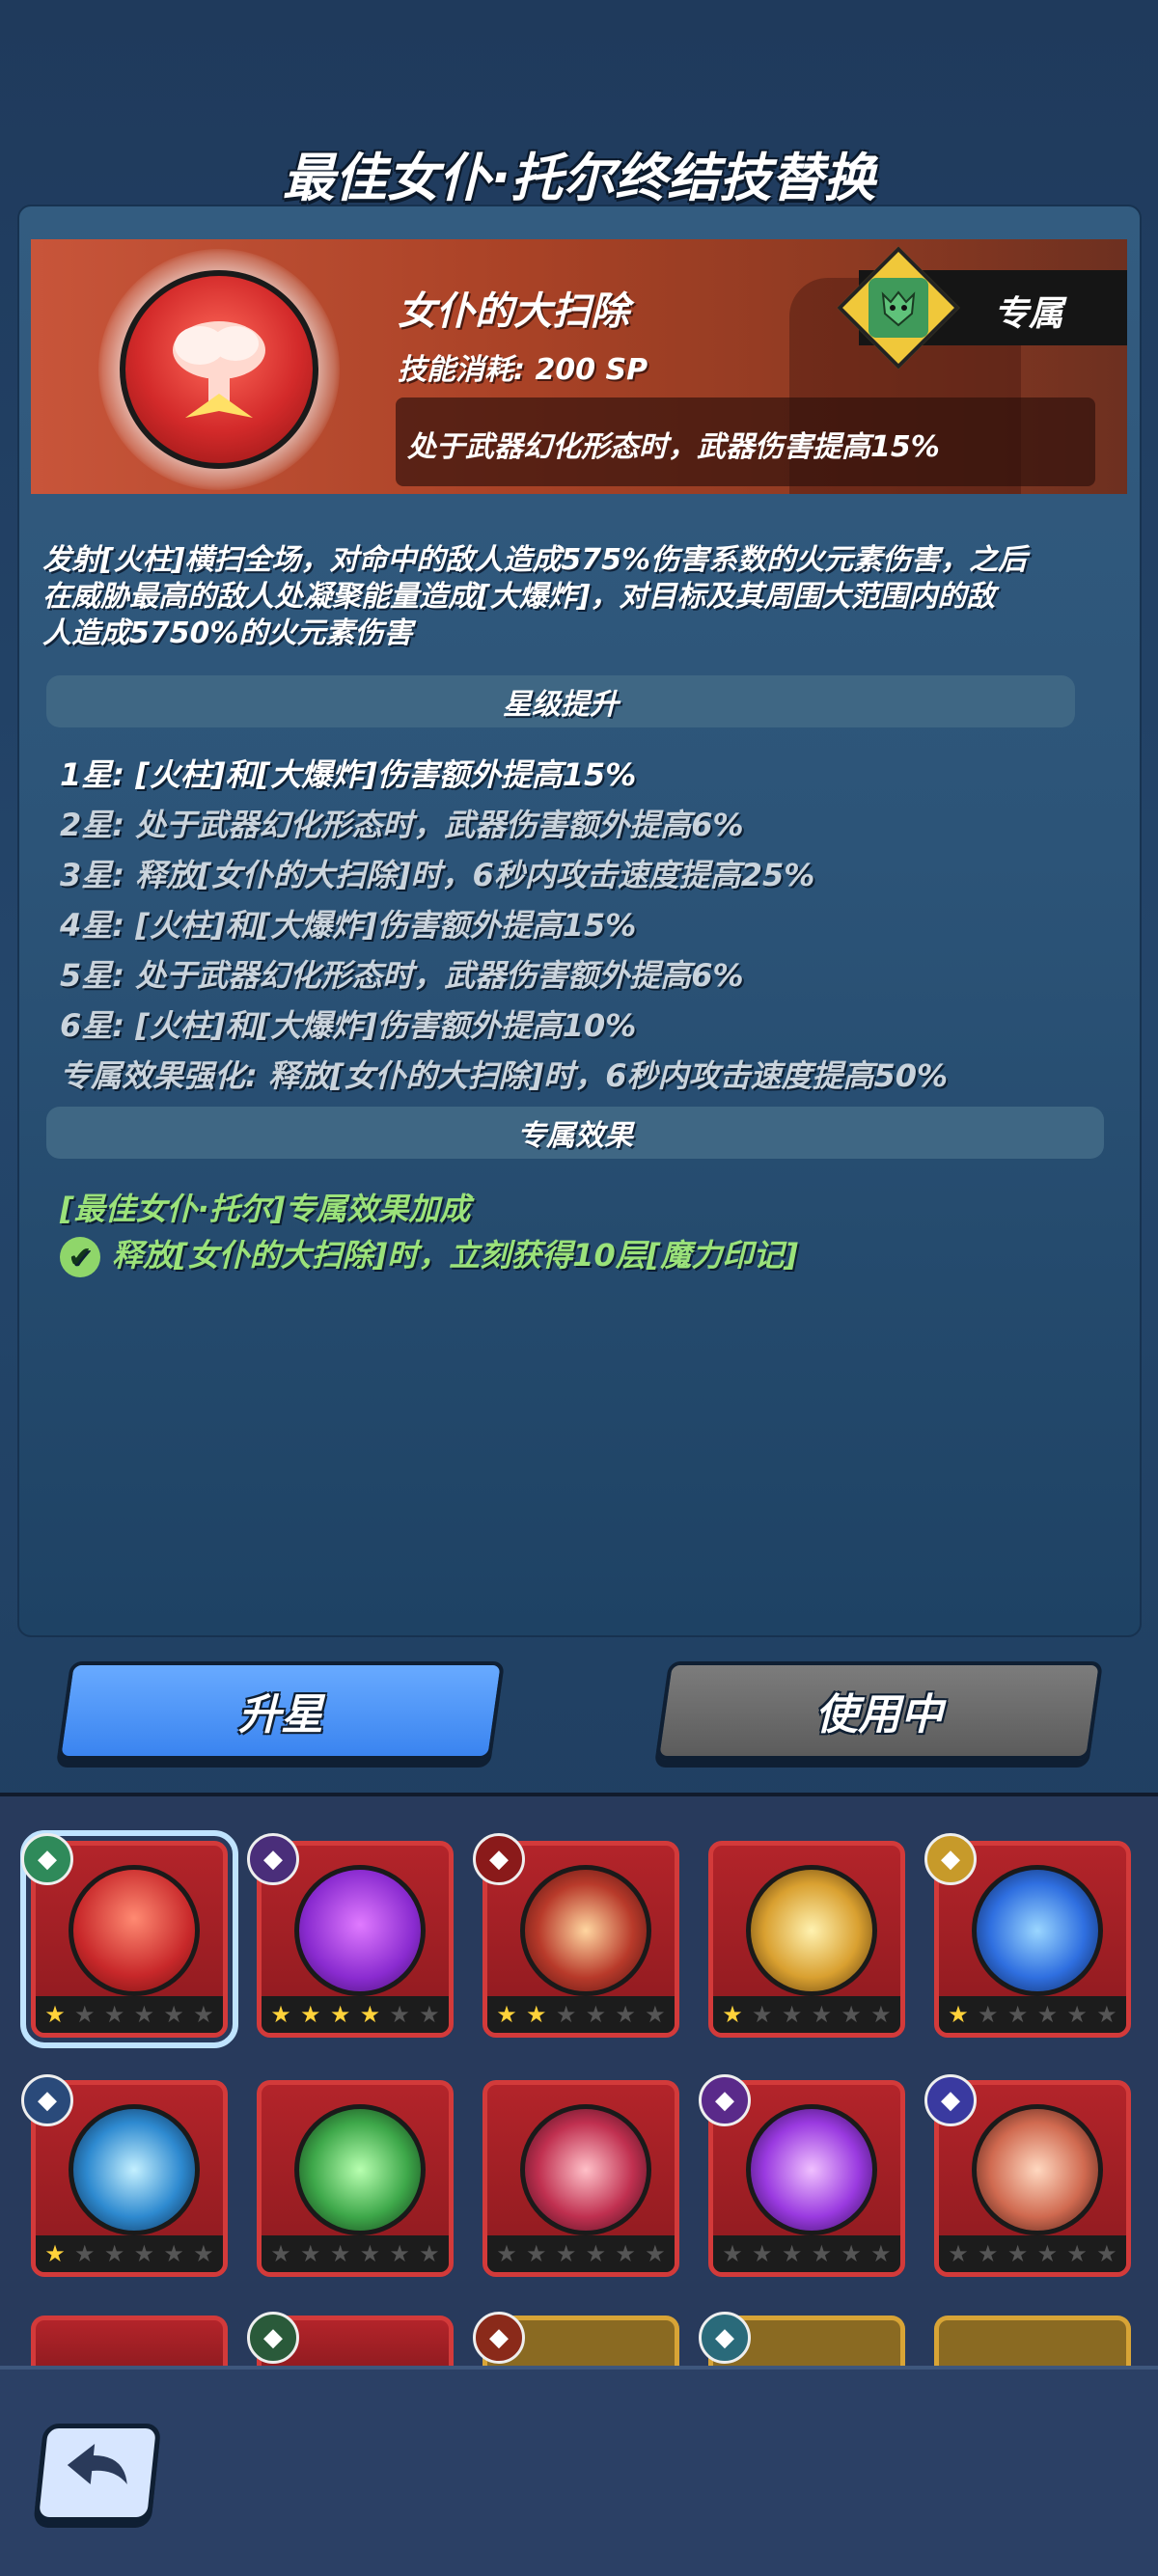  What do you see at coordinates (360, 1931) in the screenshot?
I see `cauldron-icon` at bounding box center [360, 1931].